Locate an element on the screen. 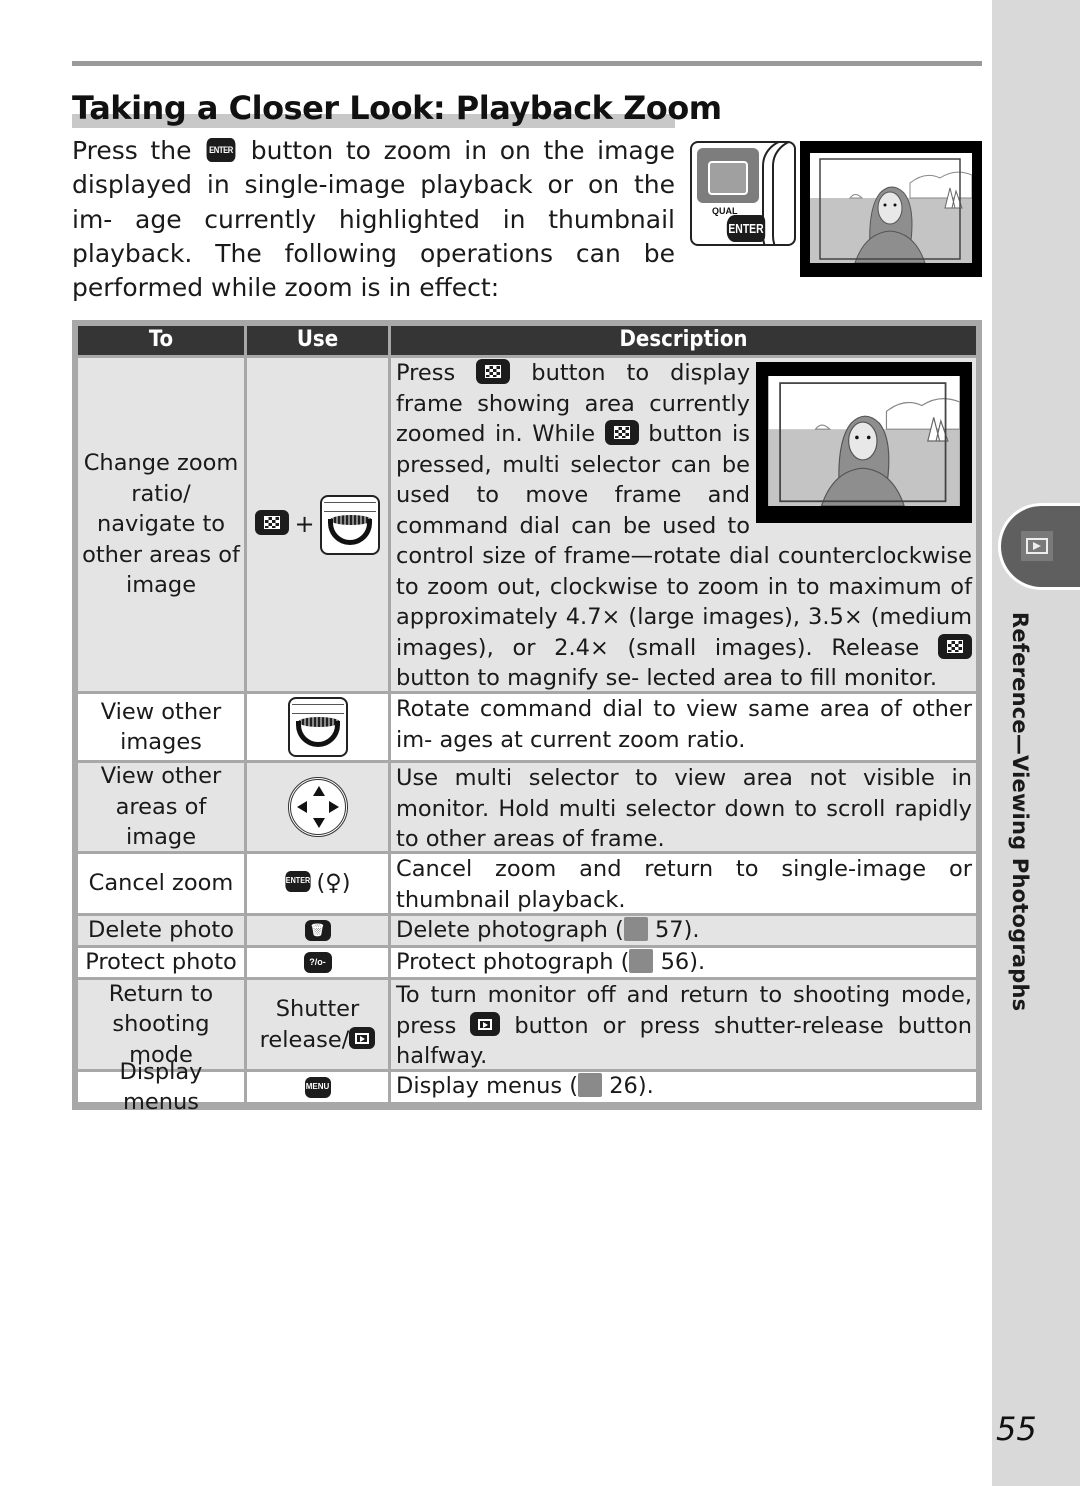  column-header-to: To is located at coordinates (161, 340).